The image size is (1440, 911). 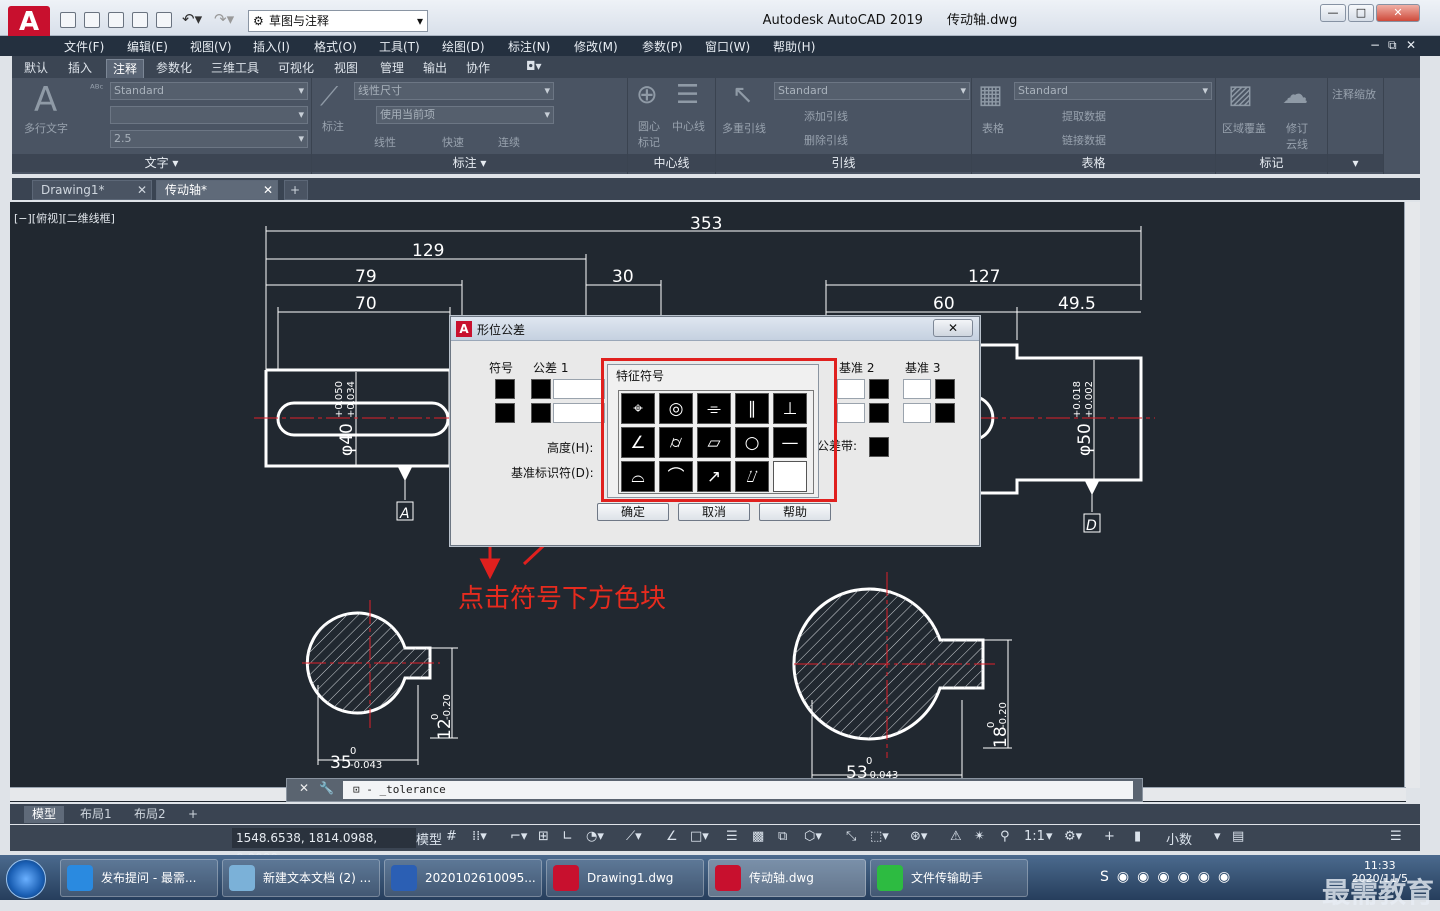 What do you see at coordinates (338, 21) in the screenshot?
I see `workspace-dropdown: 草图与注释` at bounding box center [338, 21].